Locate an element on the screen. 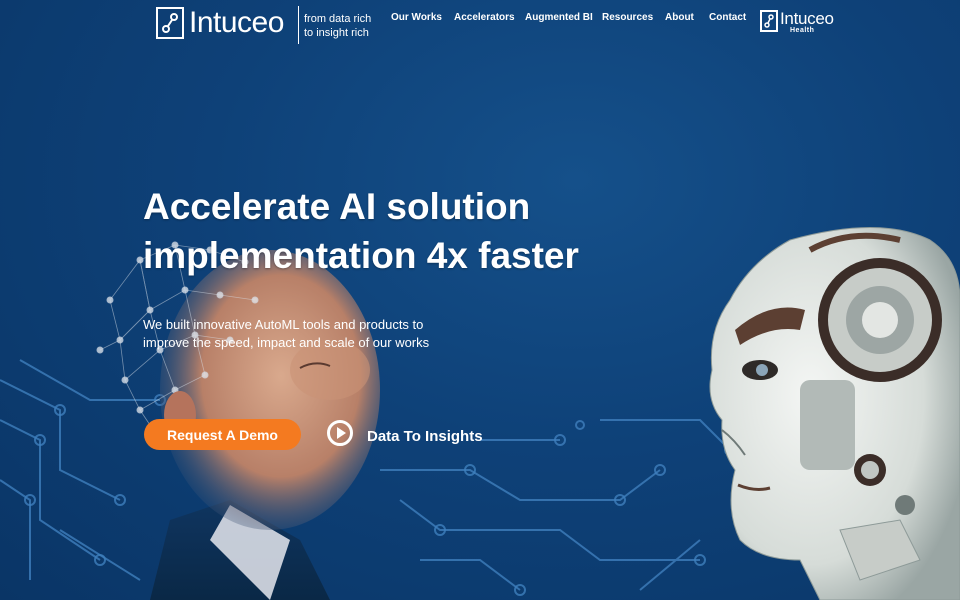 The image size is (960, 600). header-divider is located at coordinates (298, 25).